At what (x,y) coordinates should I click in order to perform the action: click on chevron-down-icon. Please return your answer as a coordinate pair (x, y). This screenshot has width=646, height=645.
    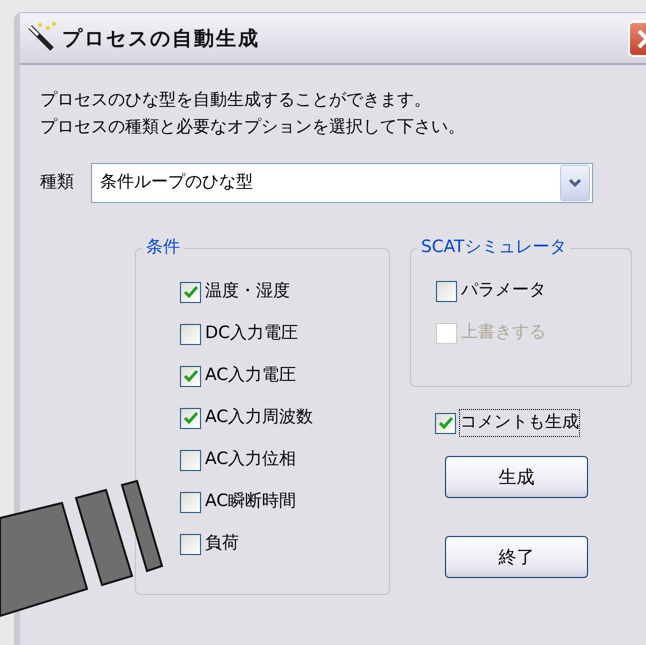
    Looking at the image, I should click on (575, 183).